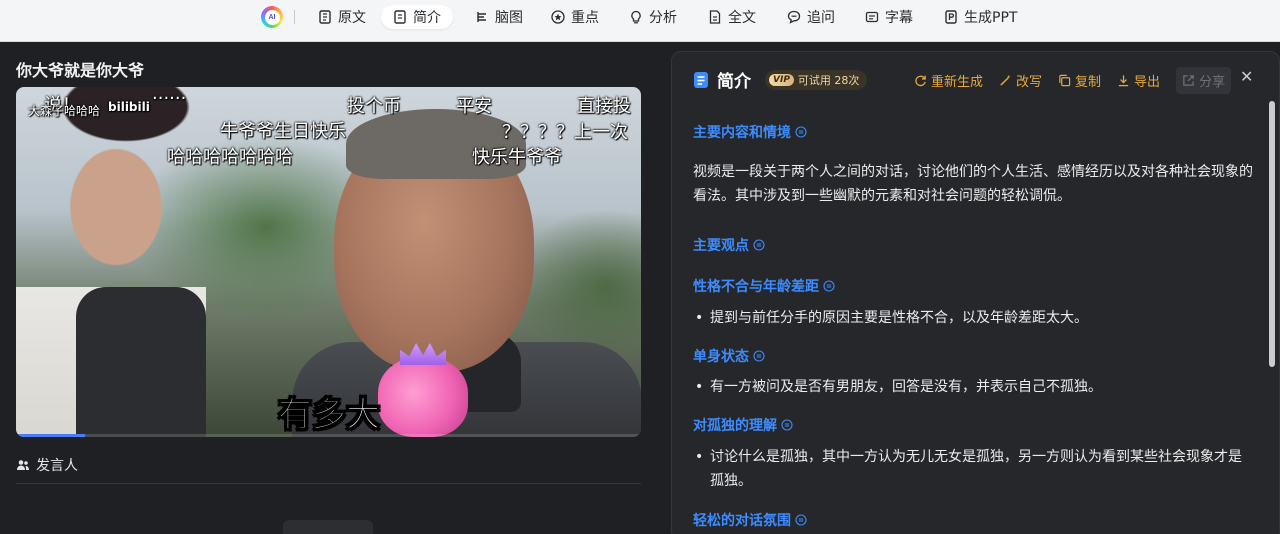 This screenshot has height=534, width=1280. Describe the element at coordinates (794, 17) in the screenshot. I see `chat-icon` at that location.